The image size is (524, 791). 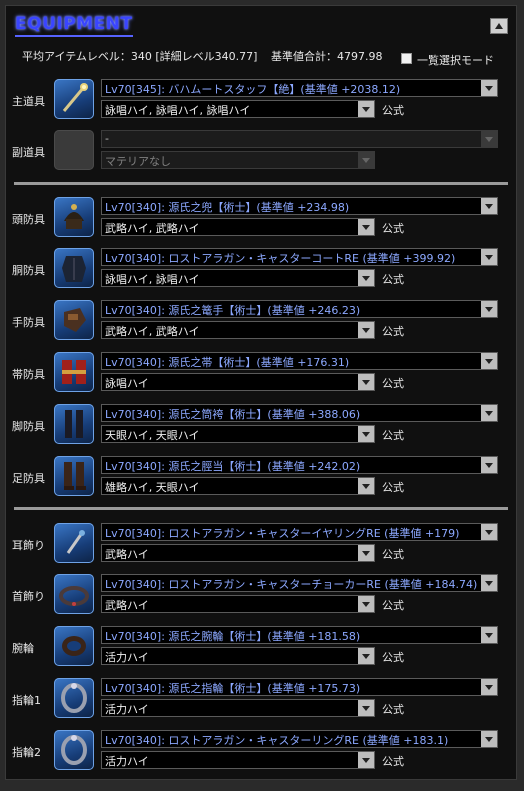 What do you see at coordinates (238, 160) in the screenshot?
I see `materia-select: マテリアなし` at bounding box center [238, 160].